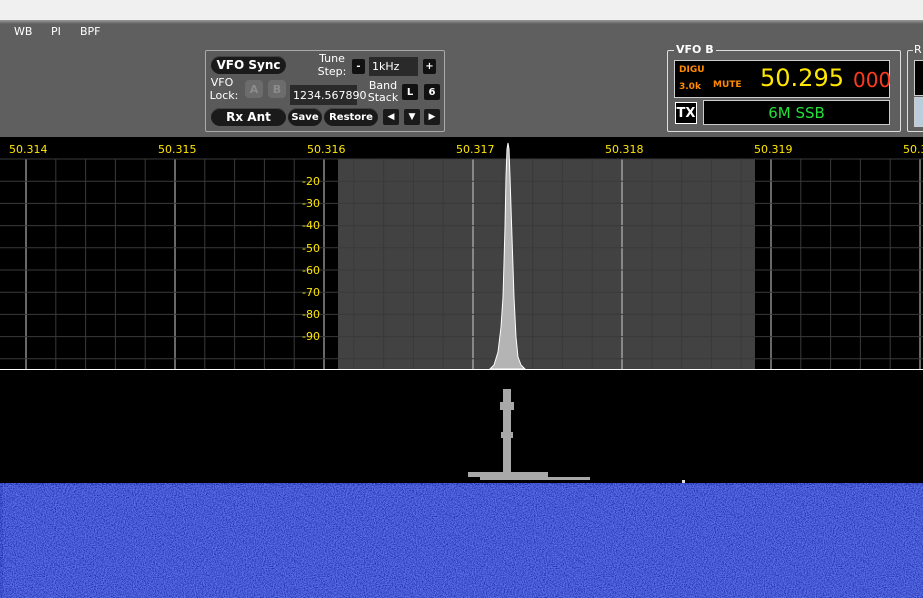 This screenshot has width=923, height=598. I want to click on menu-bpf: BPF, so click(90, 31).